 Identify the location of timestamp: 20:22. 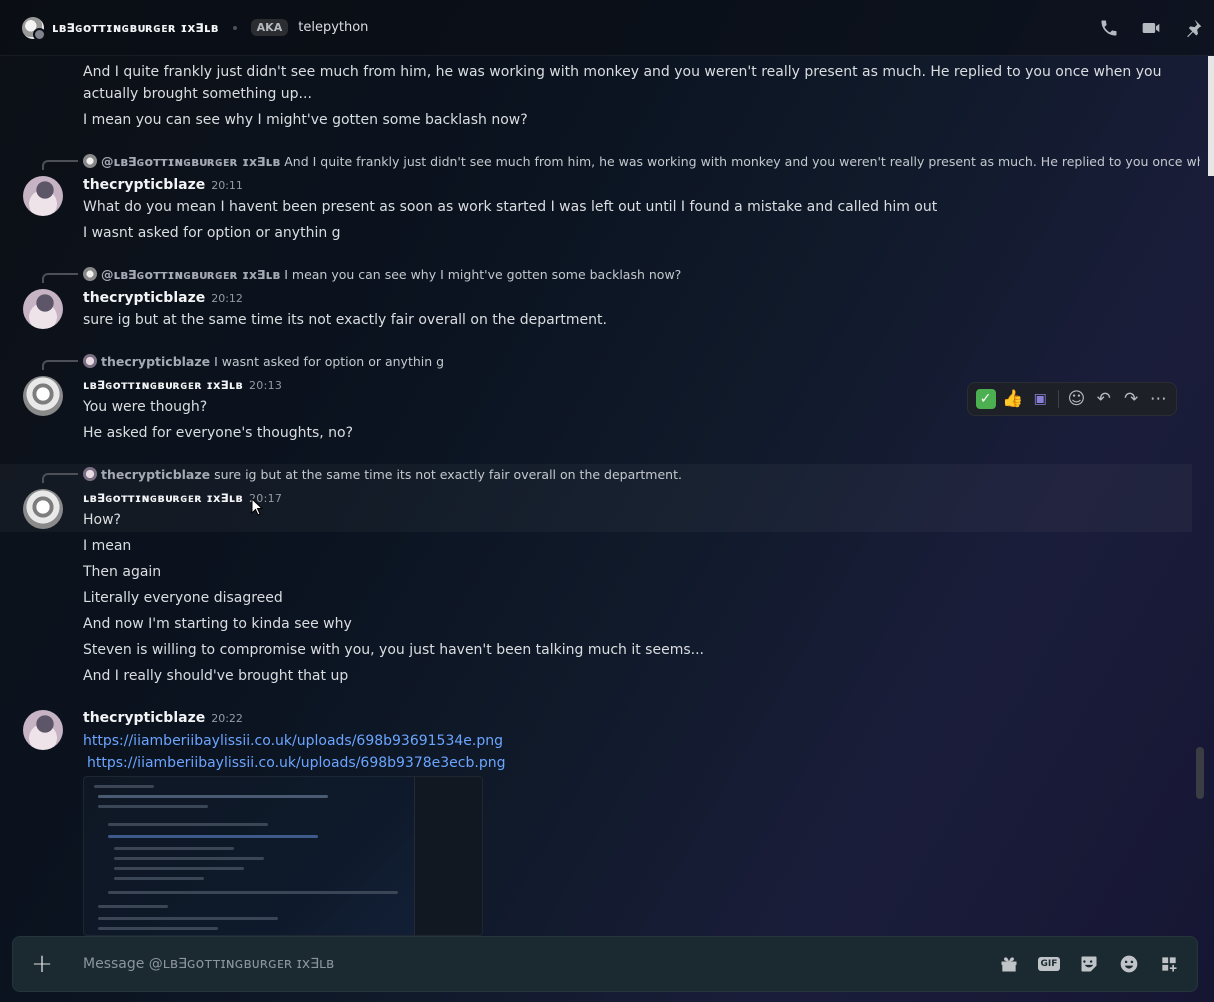
(227, 718).